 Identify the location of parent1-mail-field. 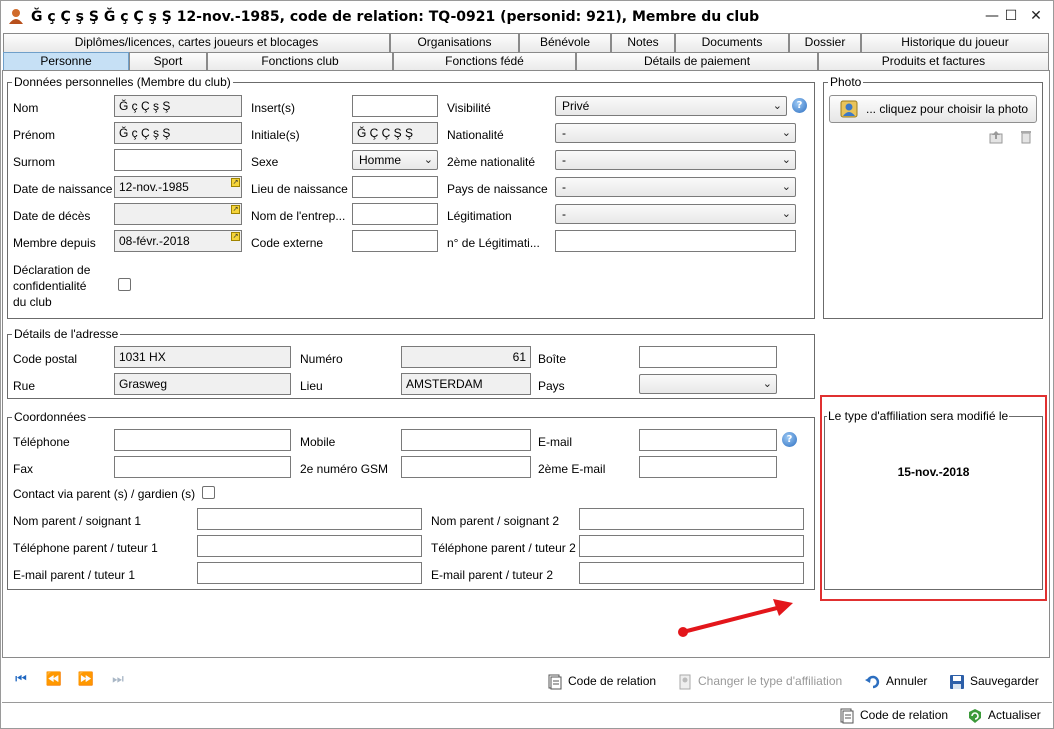
(309, 573).